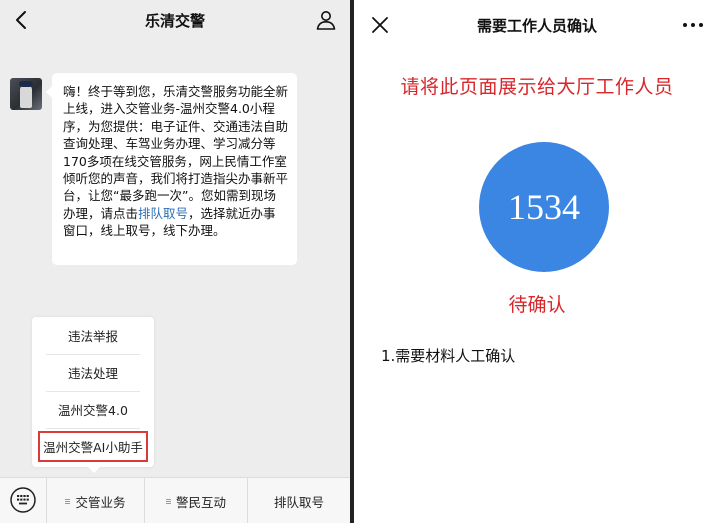 The image size is (720, 523). I want to click on queue-link: 排队取号, so click(163, 213).